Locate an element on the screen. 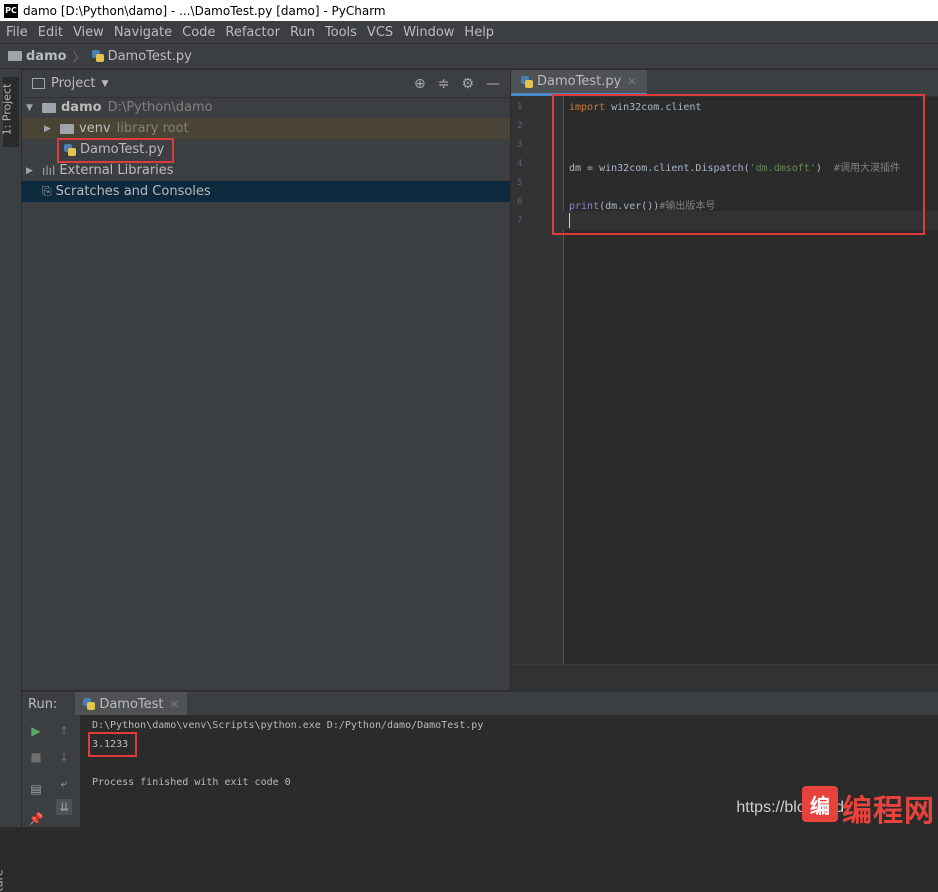  breadcrumb: damo 〉 DamoTest.py is located at coordinates (469, 56).